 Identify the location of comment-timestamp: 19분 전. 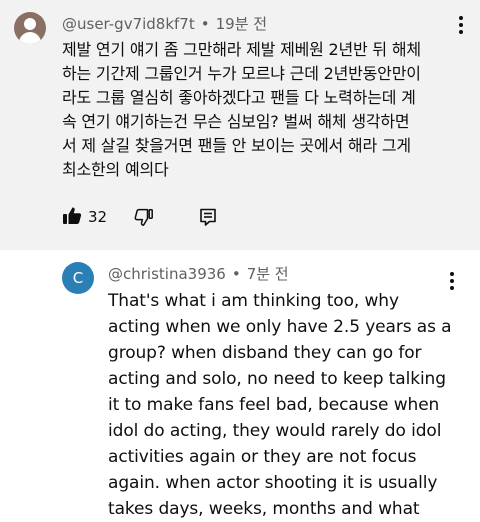
(241, 24).